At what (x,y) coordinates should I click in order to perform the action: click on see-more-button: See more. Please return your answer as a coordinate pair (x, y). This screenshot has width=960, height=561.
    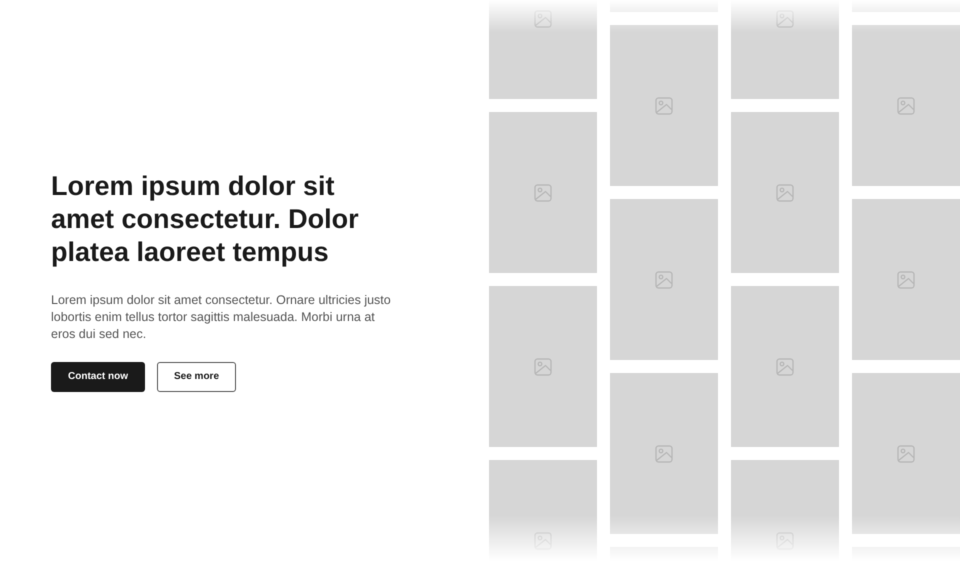
    Looking at the image, I should click on (196, 377).